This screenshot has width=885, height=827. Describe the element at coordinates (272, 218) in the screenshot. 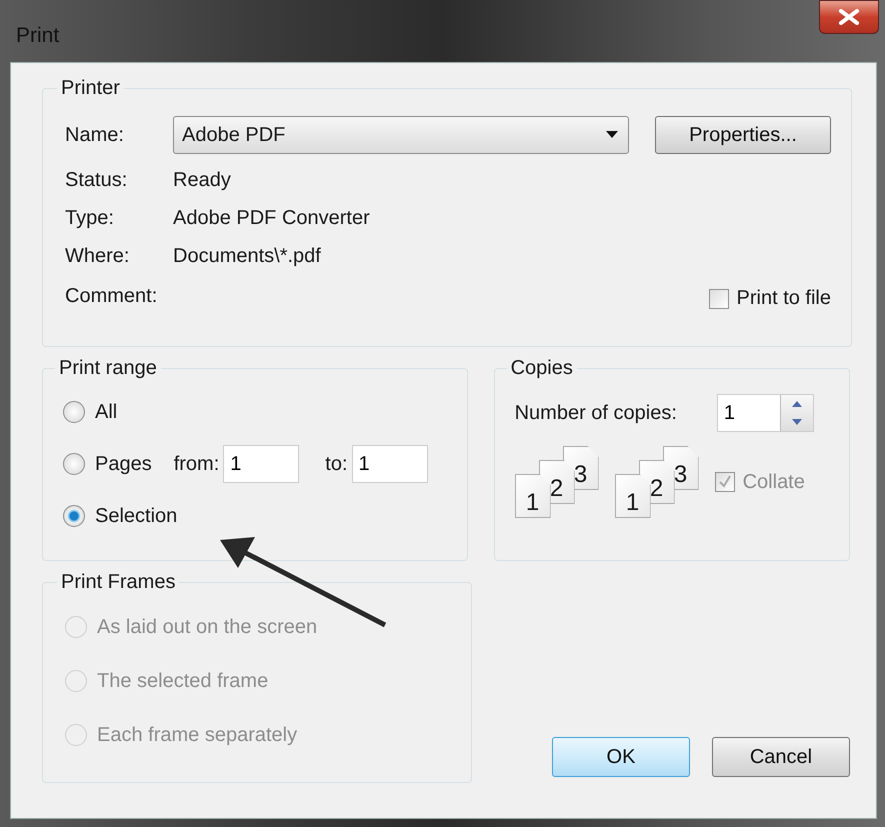

I see `info-value: Adobe PDF Converter` at that location.